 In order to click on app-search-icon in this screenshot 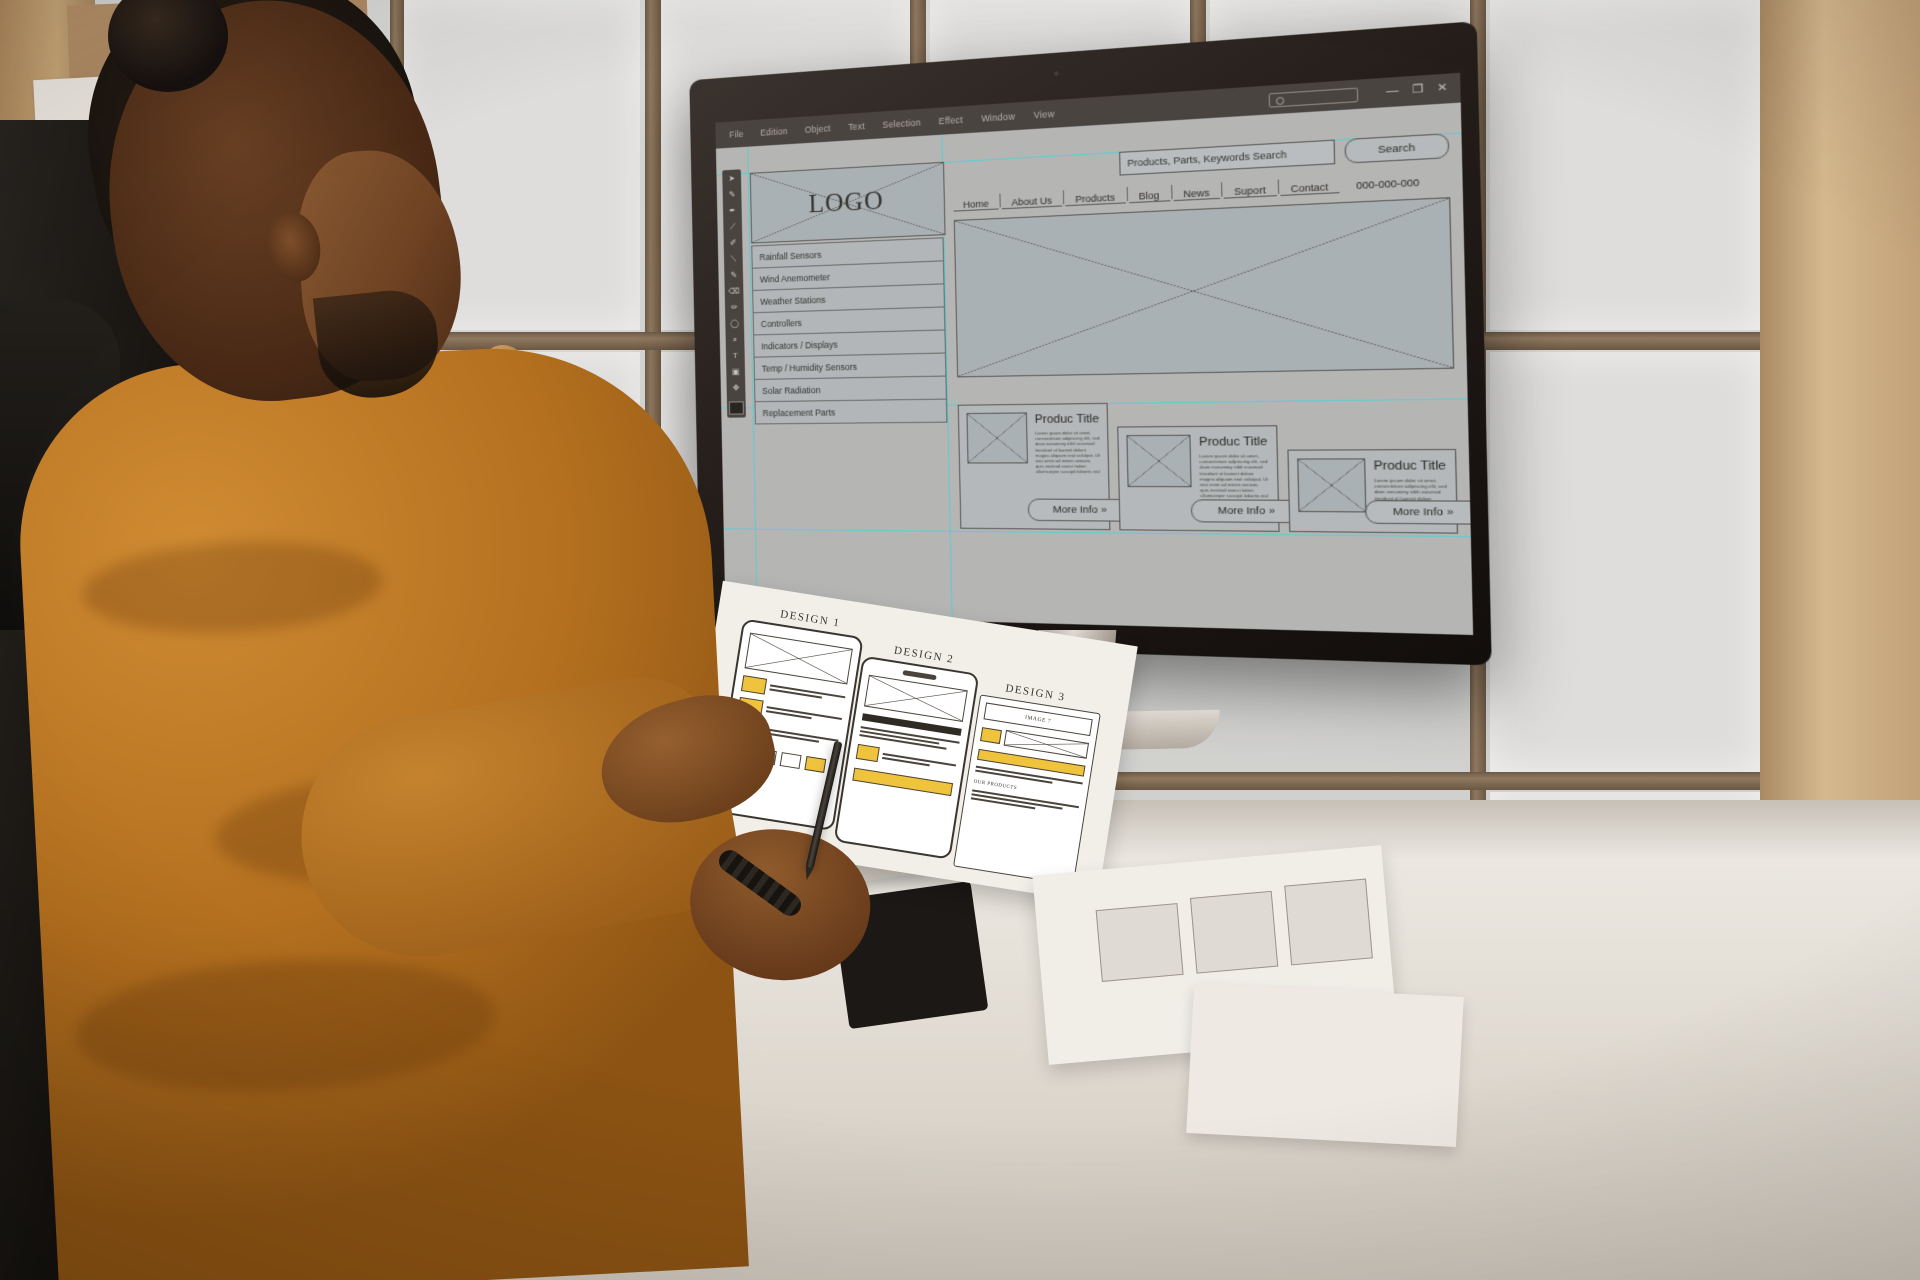, I will do `click(1313, 97)`.